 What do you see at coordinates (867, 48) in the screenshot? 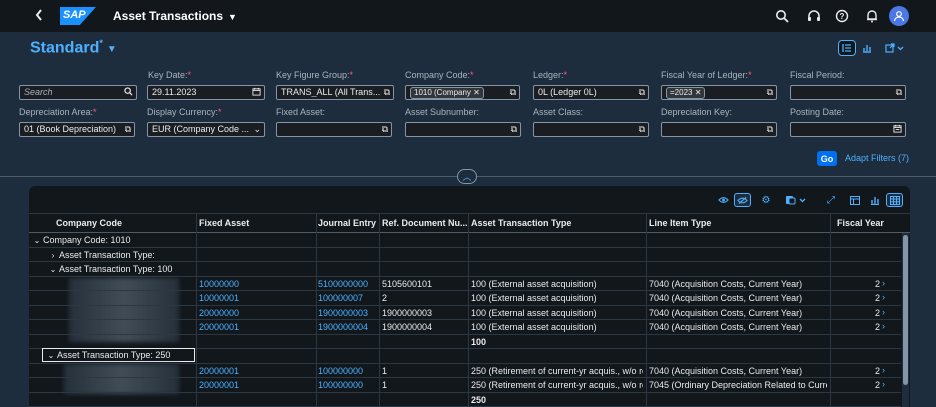
I see `chart-view-icon` at bounding box center [867, 48].